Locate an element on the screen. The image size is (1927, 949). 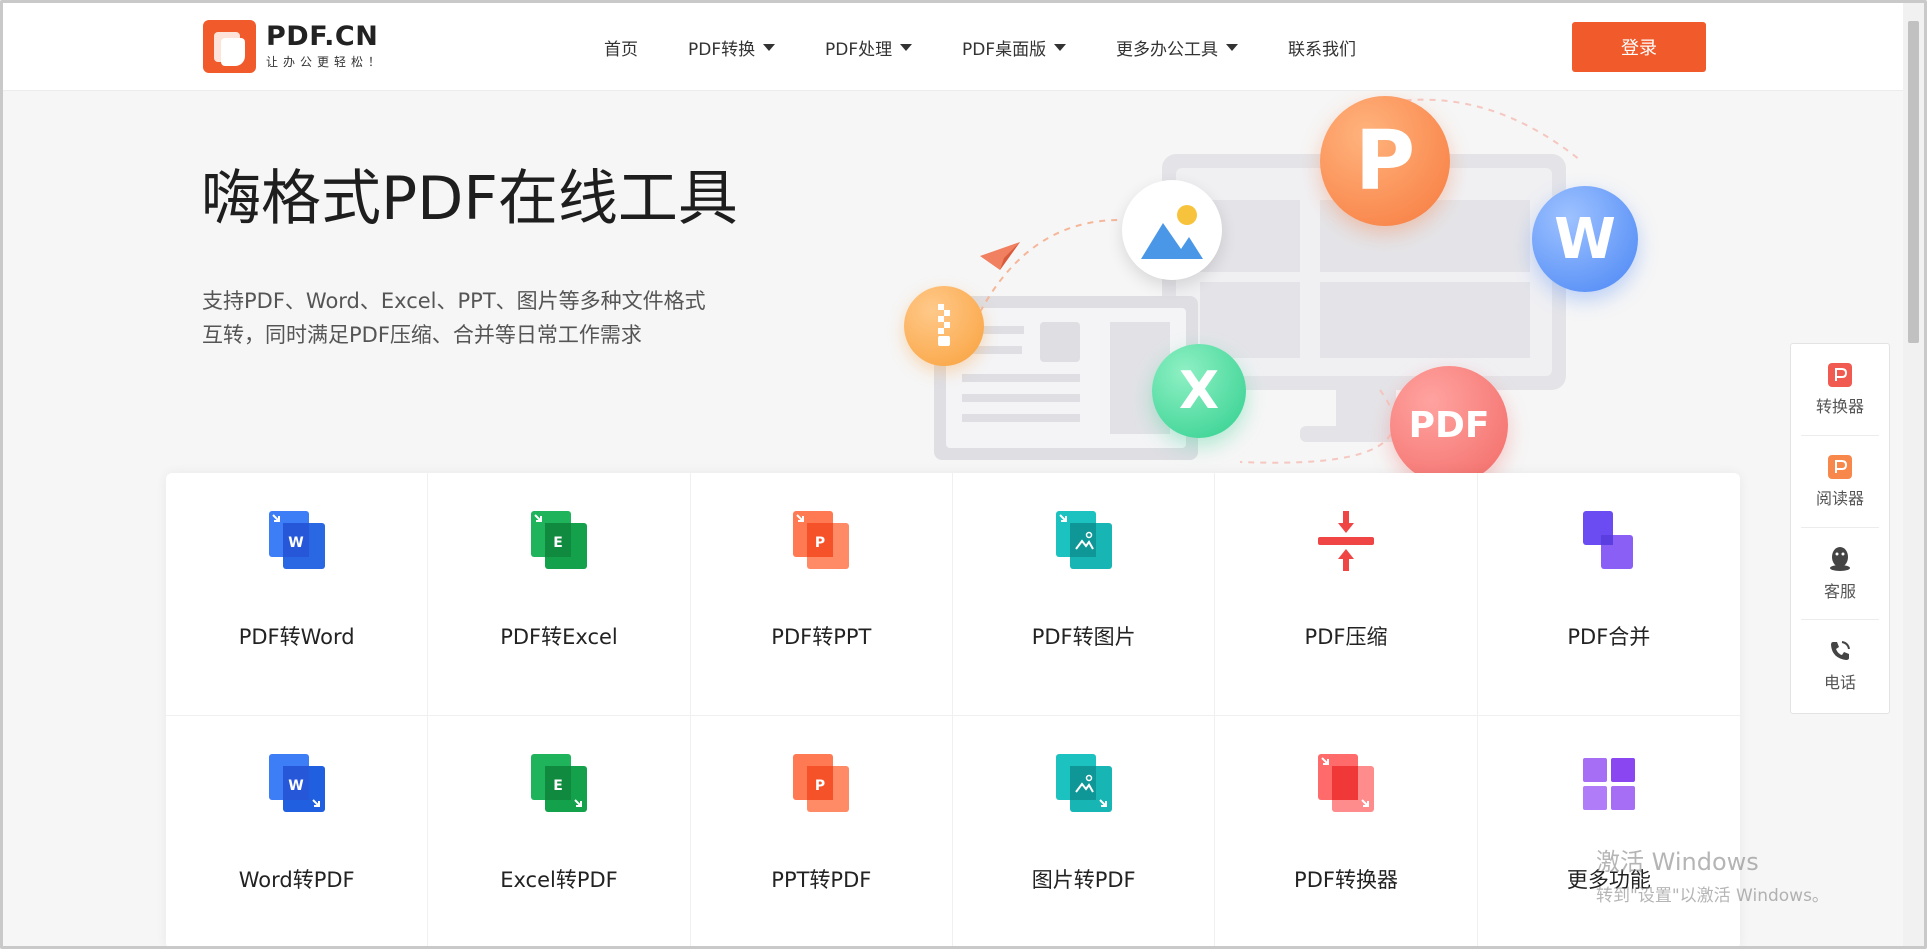
nav-contact: 联系我们 is located at coordinates (1322, 47).